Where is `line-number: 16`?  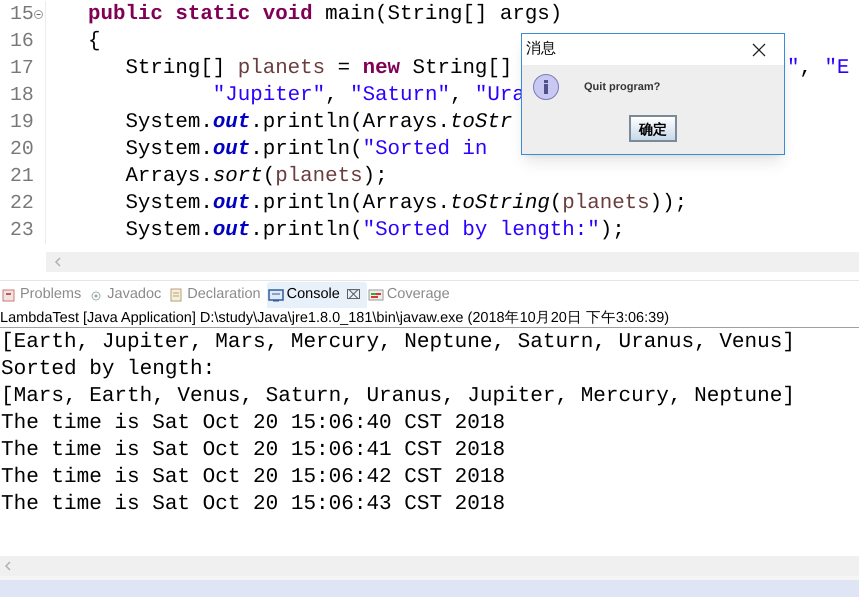 line-number: 16 is located at coordinates (22, 41).